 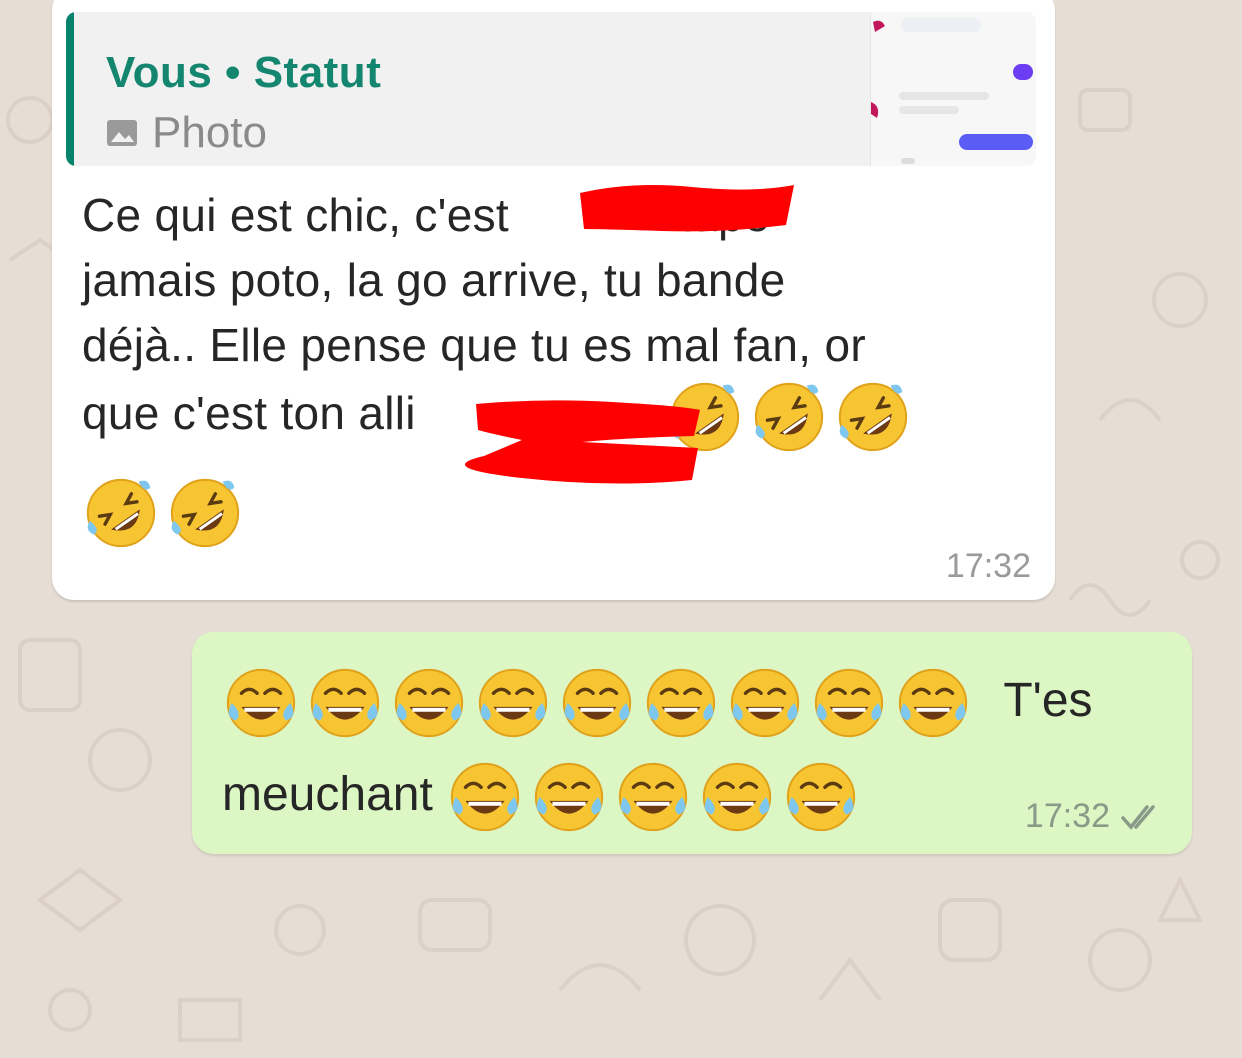 What do you see at coordinates (551, 89) in the screenshot?
I see `quoted-status-reply: Vous • Statut Photo` at bounding box center [551, 89].